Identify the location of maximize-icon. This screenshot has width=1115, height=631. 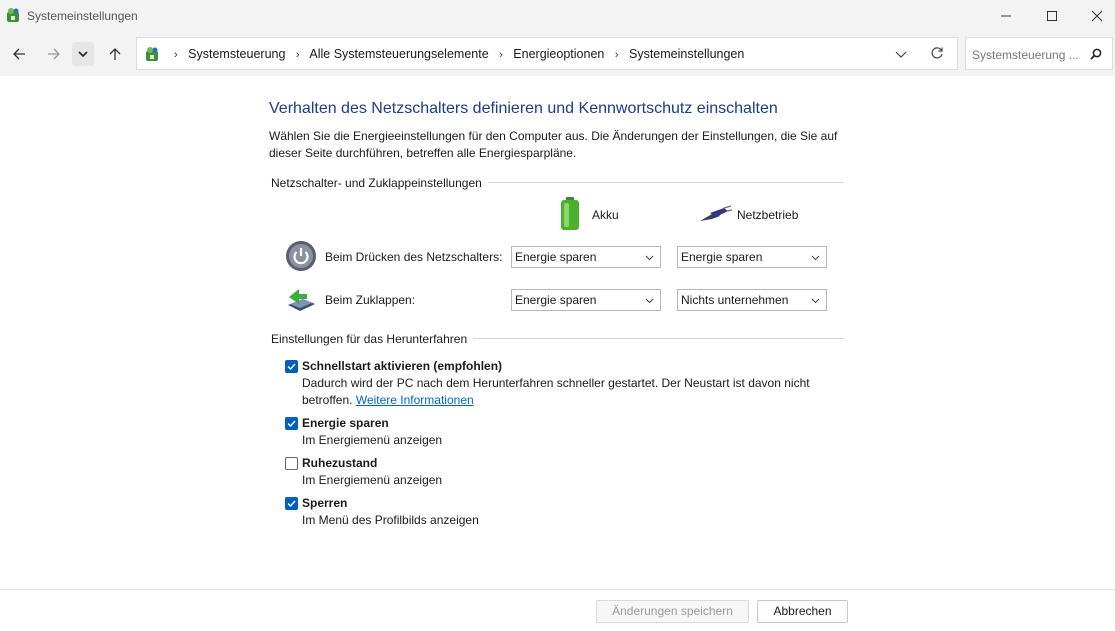
(1052, 16).